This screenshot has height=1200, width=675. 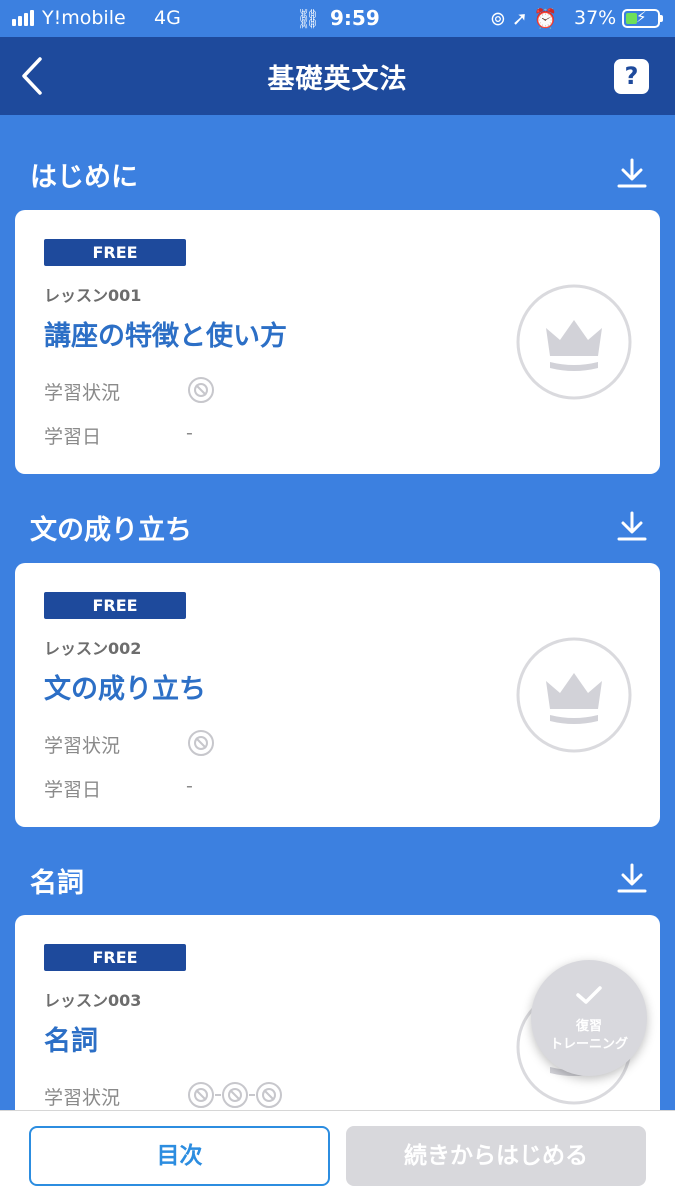 What do you see at coordinates (71, 1041) in the screenshot?
I see `lesson-title: 名詞` at bounding box center [71, 1041].